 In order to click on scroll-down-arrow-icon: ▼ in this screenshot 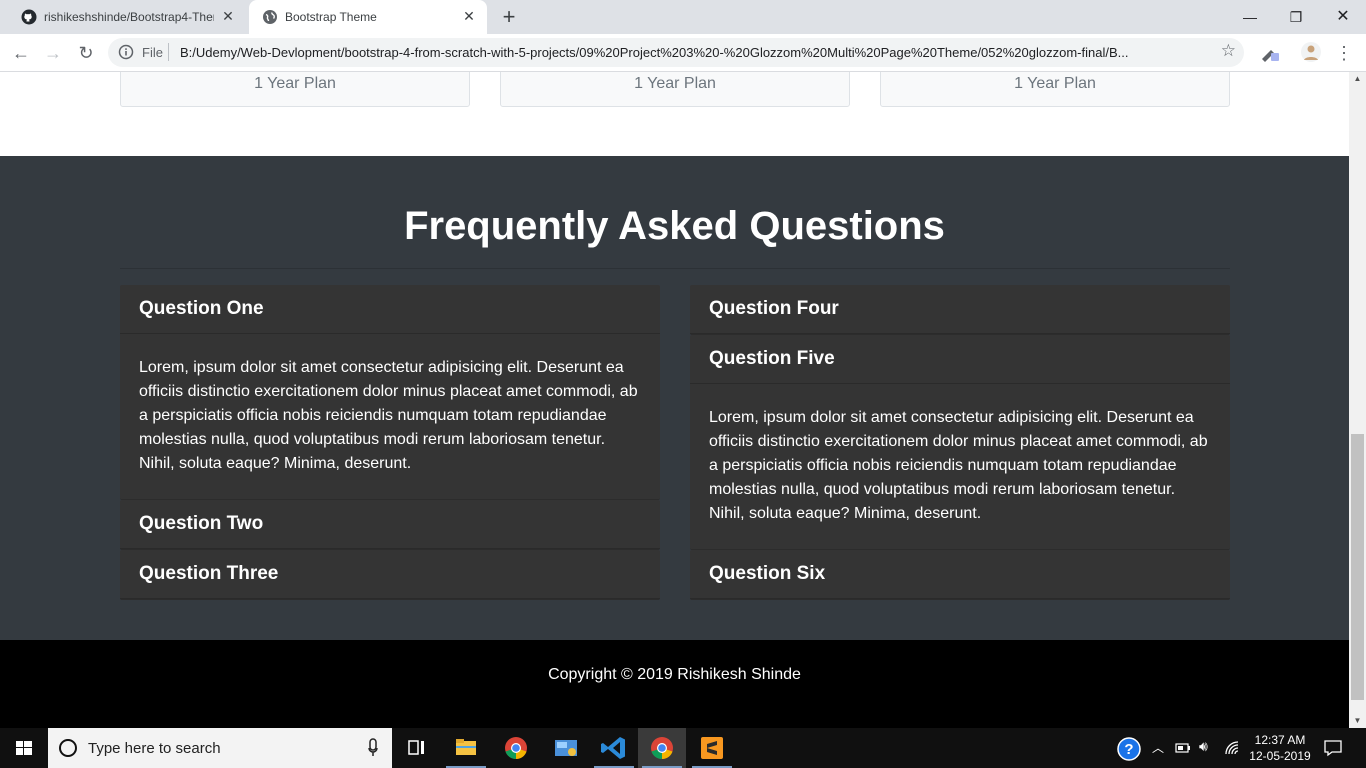, I will do `click(1357, 721)`.